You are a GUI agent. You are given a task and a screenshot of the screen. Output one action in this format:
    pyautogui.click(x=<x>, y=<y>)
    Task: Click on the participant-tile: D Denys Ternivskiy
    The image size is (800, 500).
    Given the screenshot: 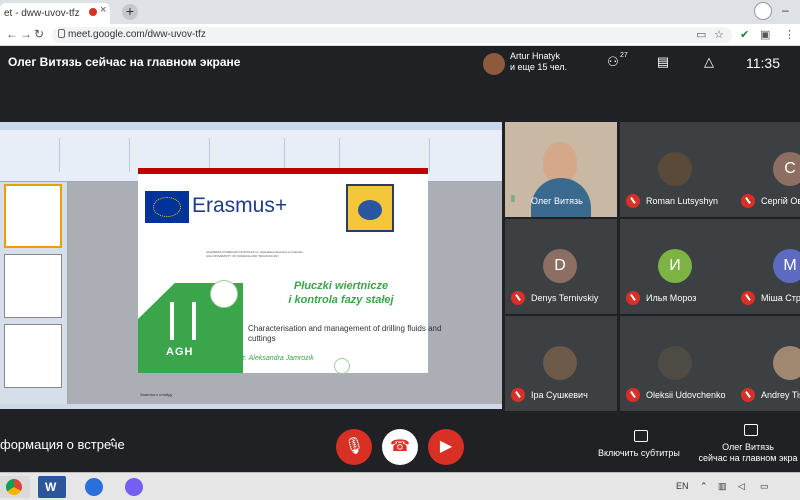 What is the action you would take?
    pyautogui.click(x=561, y=266)
    